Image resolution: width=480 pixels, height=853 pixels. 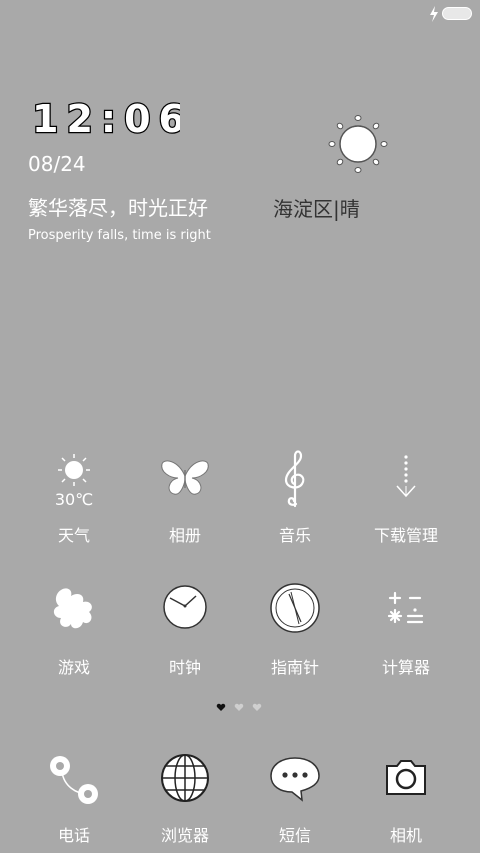 I want to click on dock-camera: 相机, so click(x=406, y=800).